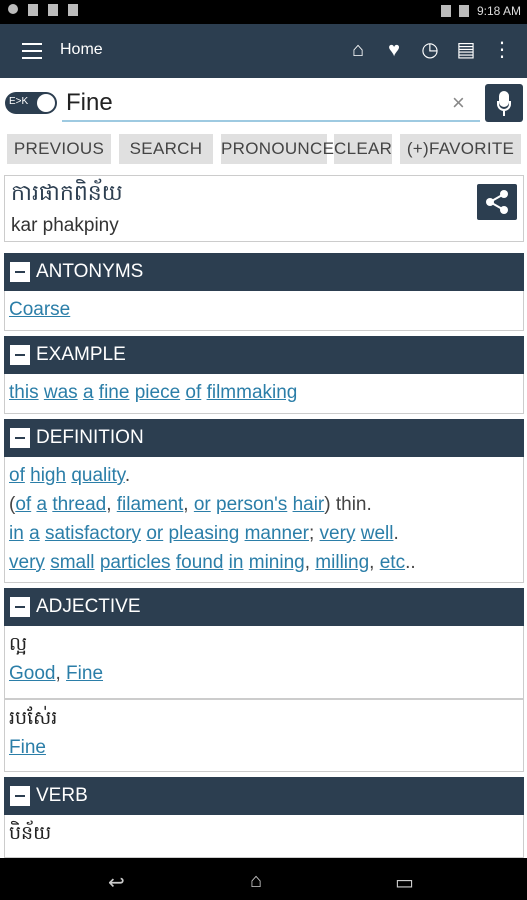 This screenshot has height=900, width=527. I want to click on word-link: milling, so click(342, 562).